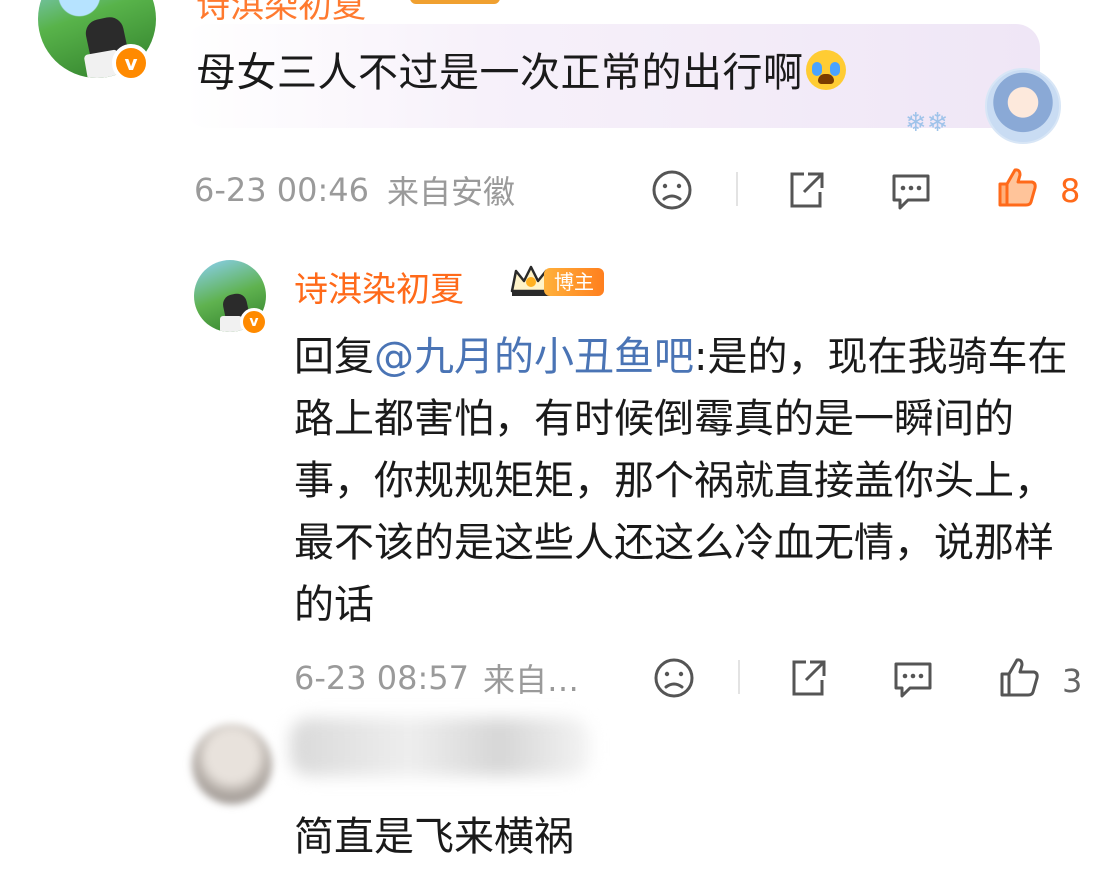  I want to click on crying-emoji-icon, so click(825, 70).